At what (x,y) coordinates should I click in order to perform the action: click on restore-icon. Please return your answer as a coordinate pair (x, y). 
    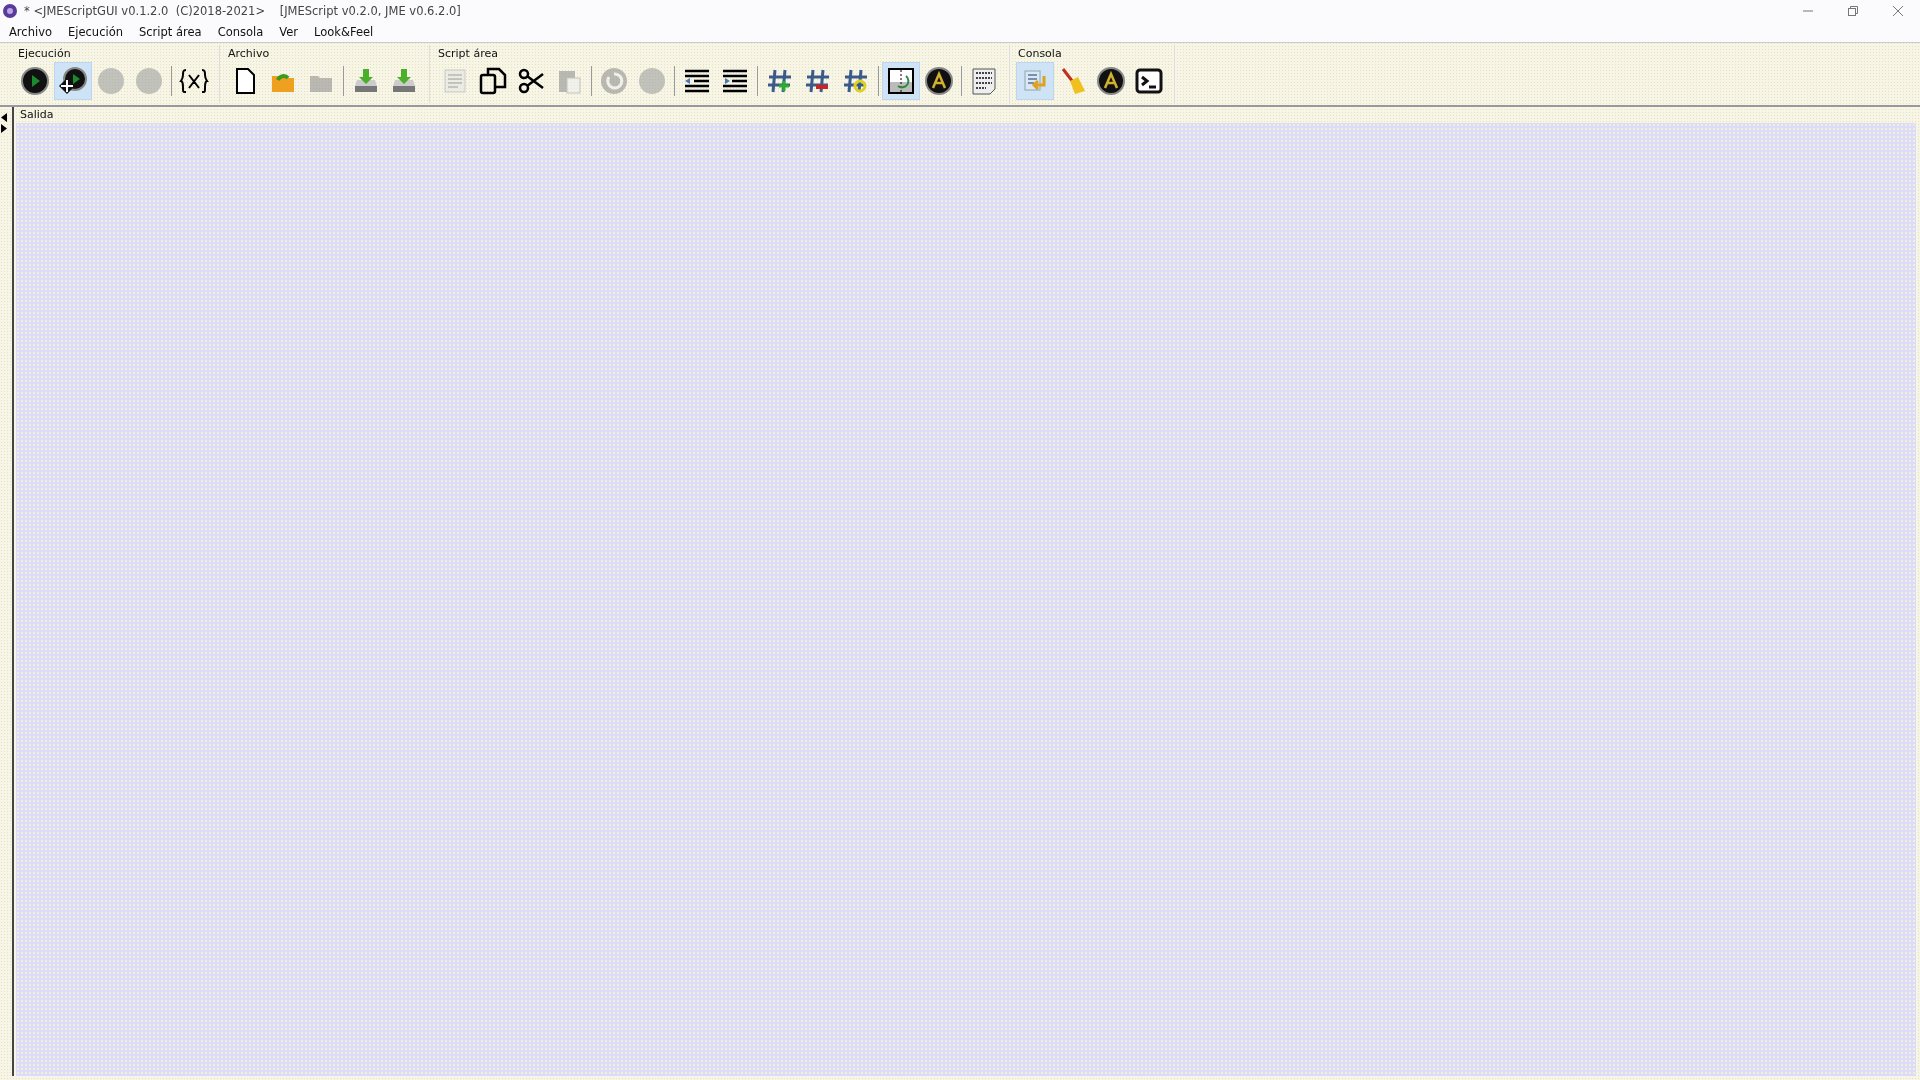
    Looking at the image, I should click on (1852, 11).